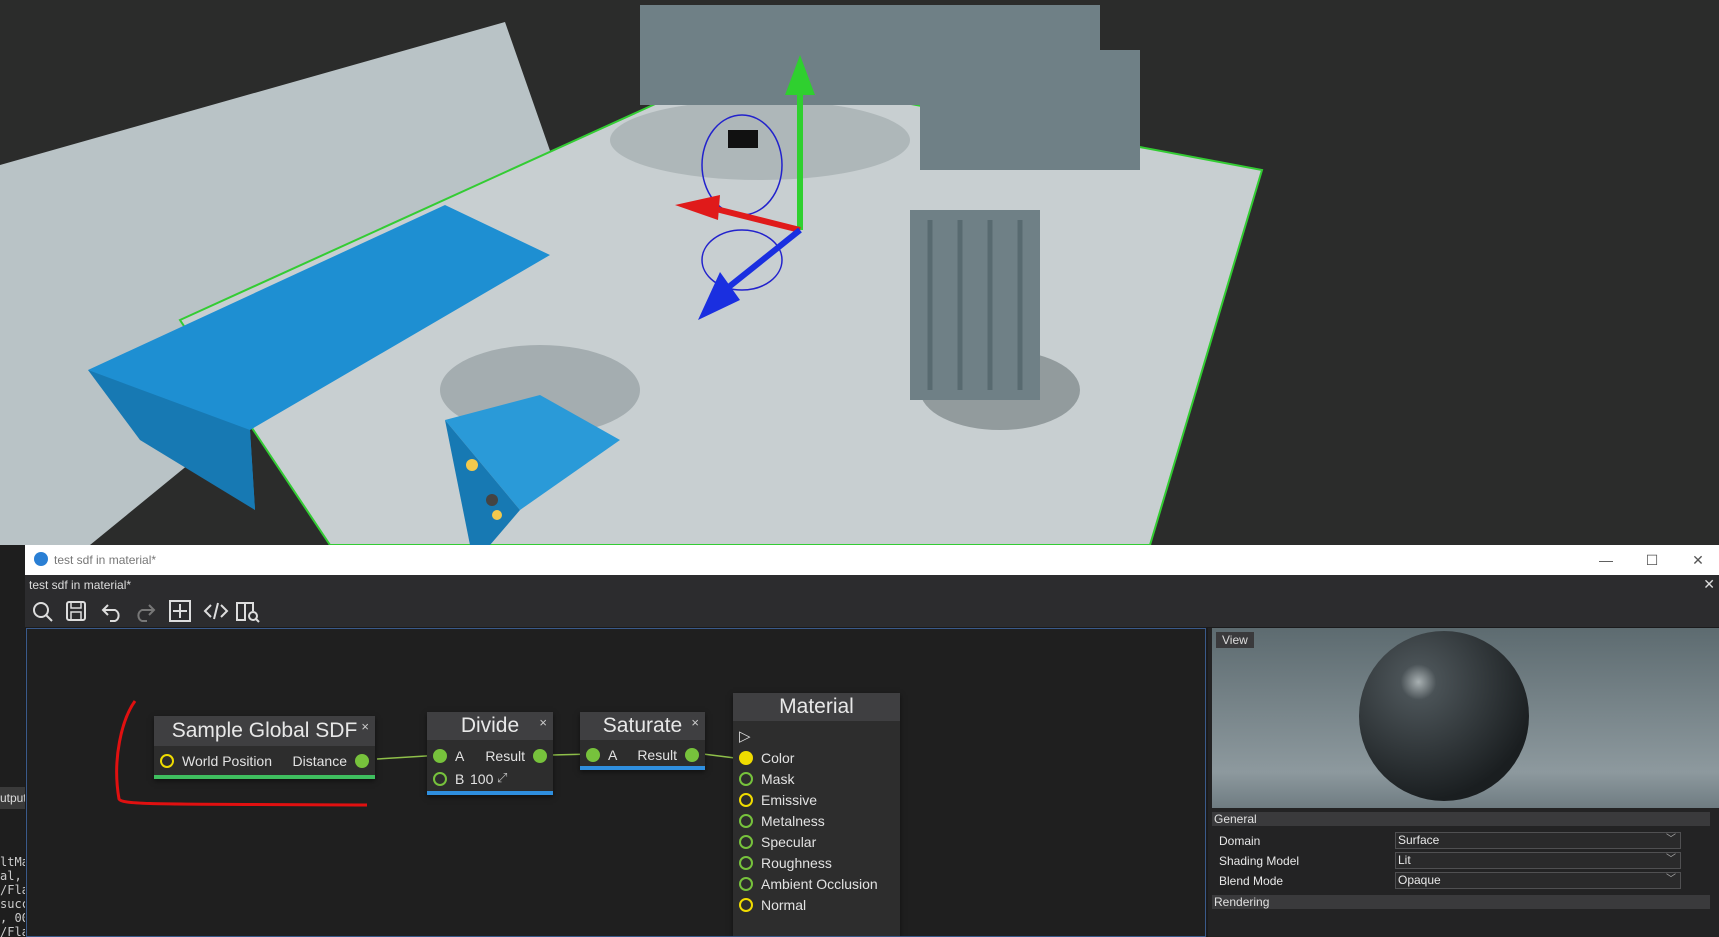 Image resolution: width=1719 pixels, height=937 pixels. I want to click on dropdown-value: Lit, so click(1404, 860).